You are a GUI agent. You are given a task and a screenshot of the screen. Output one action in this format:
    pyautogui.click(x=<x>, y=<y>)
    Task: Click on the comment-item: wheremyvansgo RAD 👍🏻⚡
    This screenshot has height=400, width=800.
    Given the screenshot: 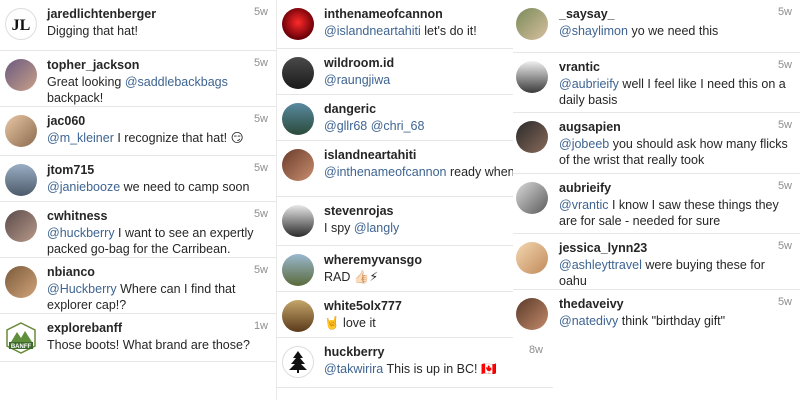 What is the action you would take?
    pyautogui.click(x=415, y=269)
    